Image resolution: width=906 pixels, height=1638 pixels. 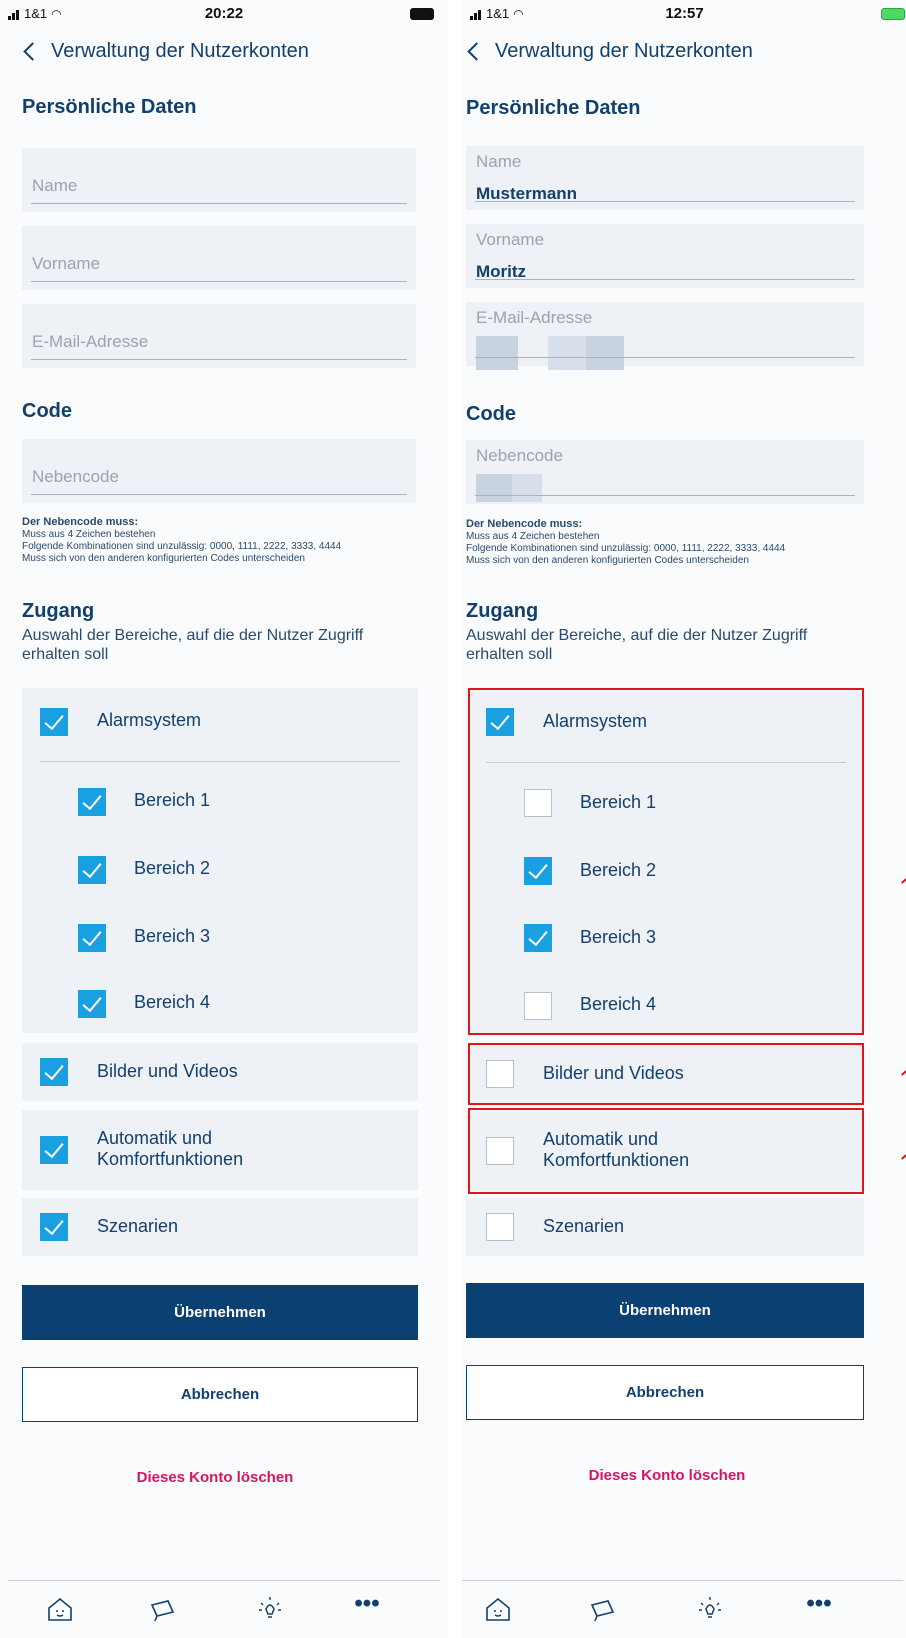 I want to click on automation-card: Automatik und Komfortfunktionen, so click(x=220, y=1150).